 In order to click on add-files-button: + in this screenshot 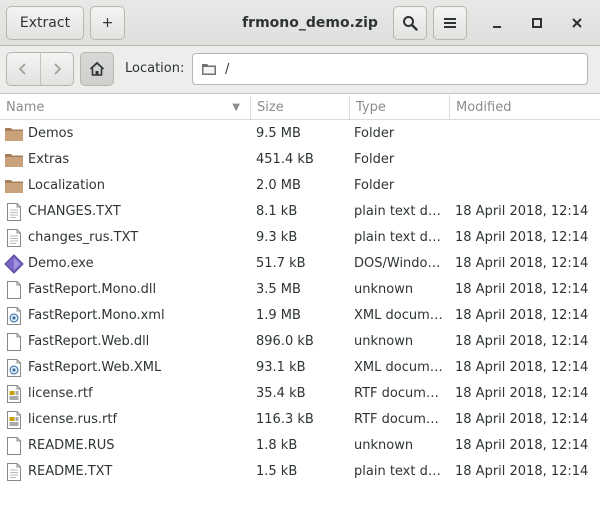, I will do `click(107, 23)`.